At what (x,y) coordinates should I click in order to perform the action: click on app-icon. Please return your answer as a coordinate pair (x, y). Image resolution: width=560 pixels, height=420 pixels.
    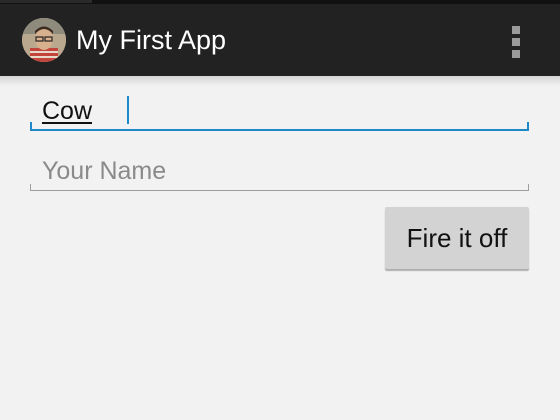
    Looking at the image, I should click on (44, 40).